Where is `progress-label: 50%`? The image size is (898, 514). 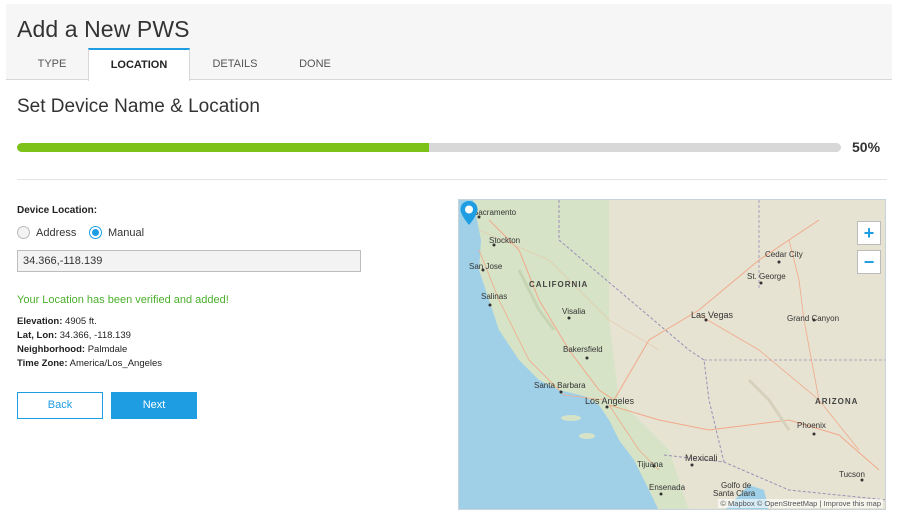
progress-label: 50% is located at coordinates (866, 147).